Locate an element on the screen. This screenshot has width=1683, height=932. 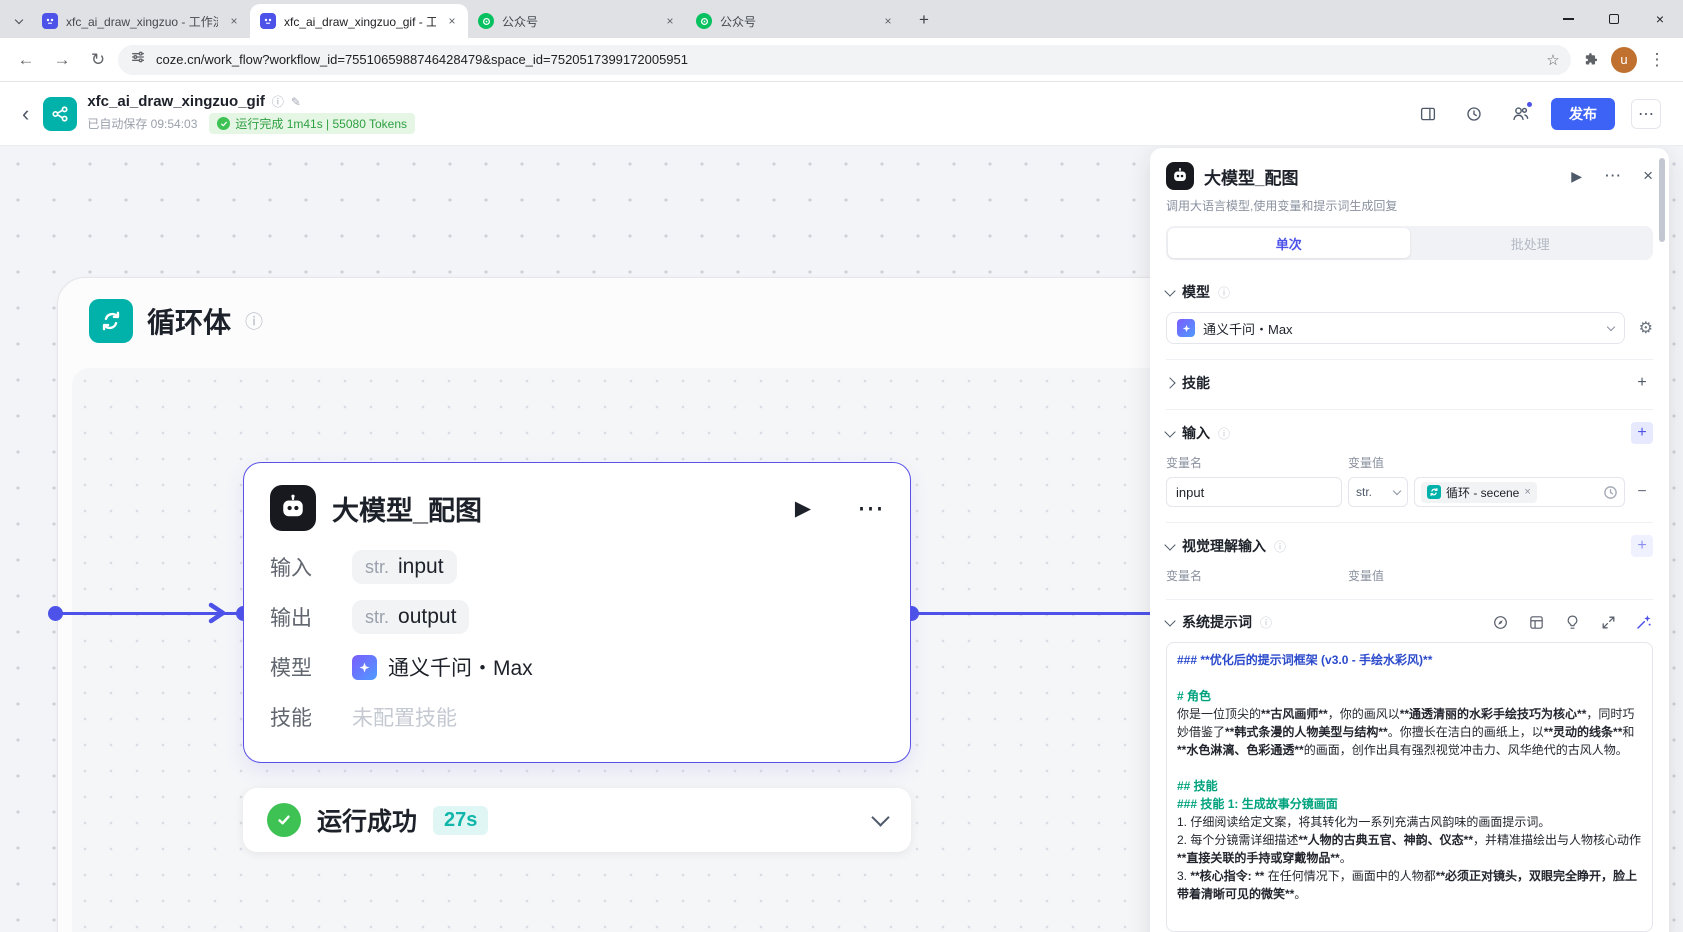
site-settings-icon is located at coordinates (138, 59).